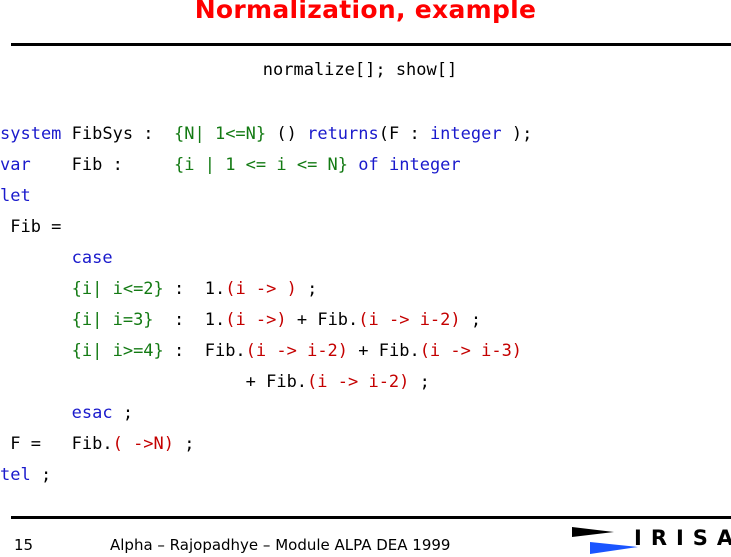 Image resolution: width=731 pixels, height=557 pixels. I want to click on bottom-rule, so click(371, 517).